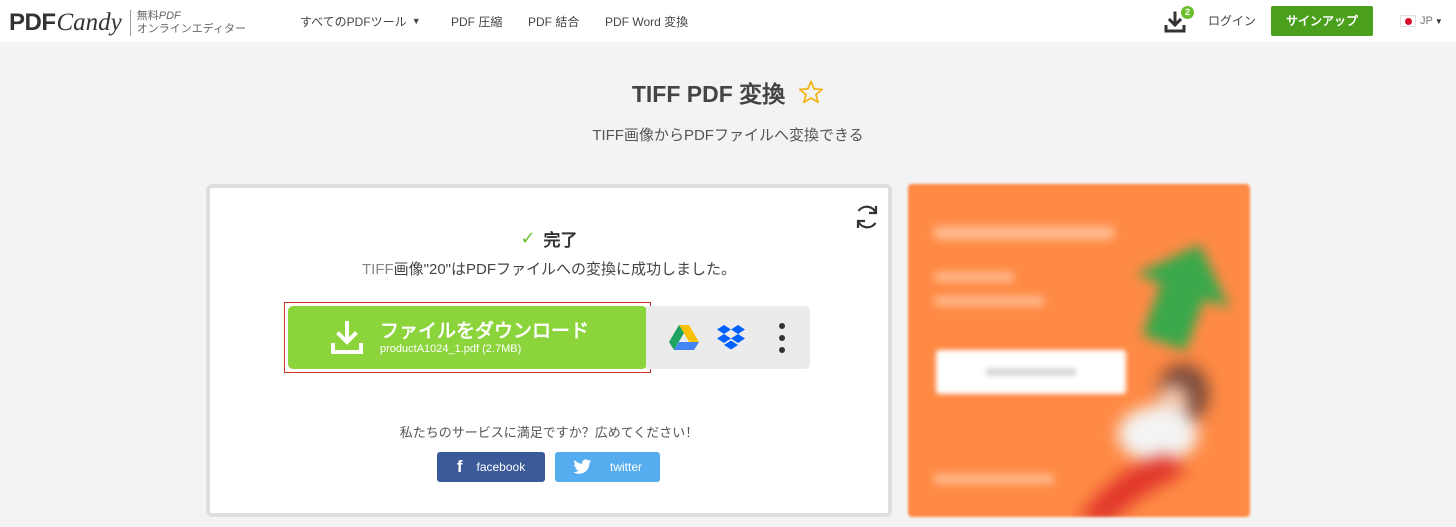  I want to click on logo-tagline: 無料PDF オンラインエディター, so click(191, 23).